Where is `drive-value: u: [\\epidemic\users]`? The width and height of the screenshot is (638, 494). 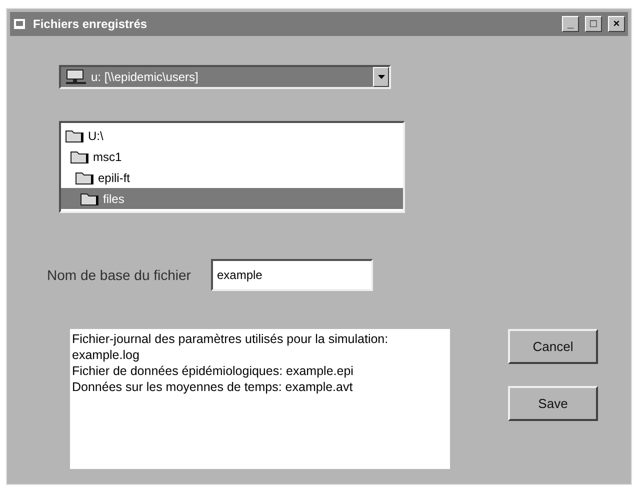
drive-value: u: [\\epidemic\users] is located at coordinates (145, 77).